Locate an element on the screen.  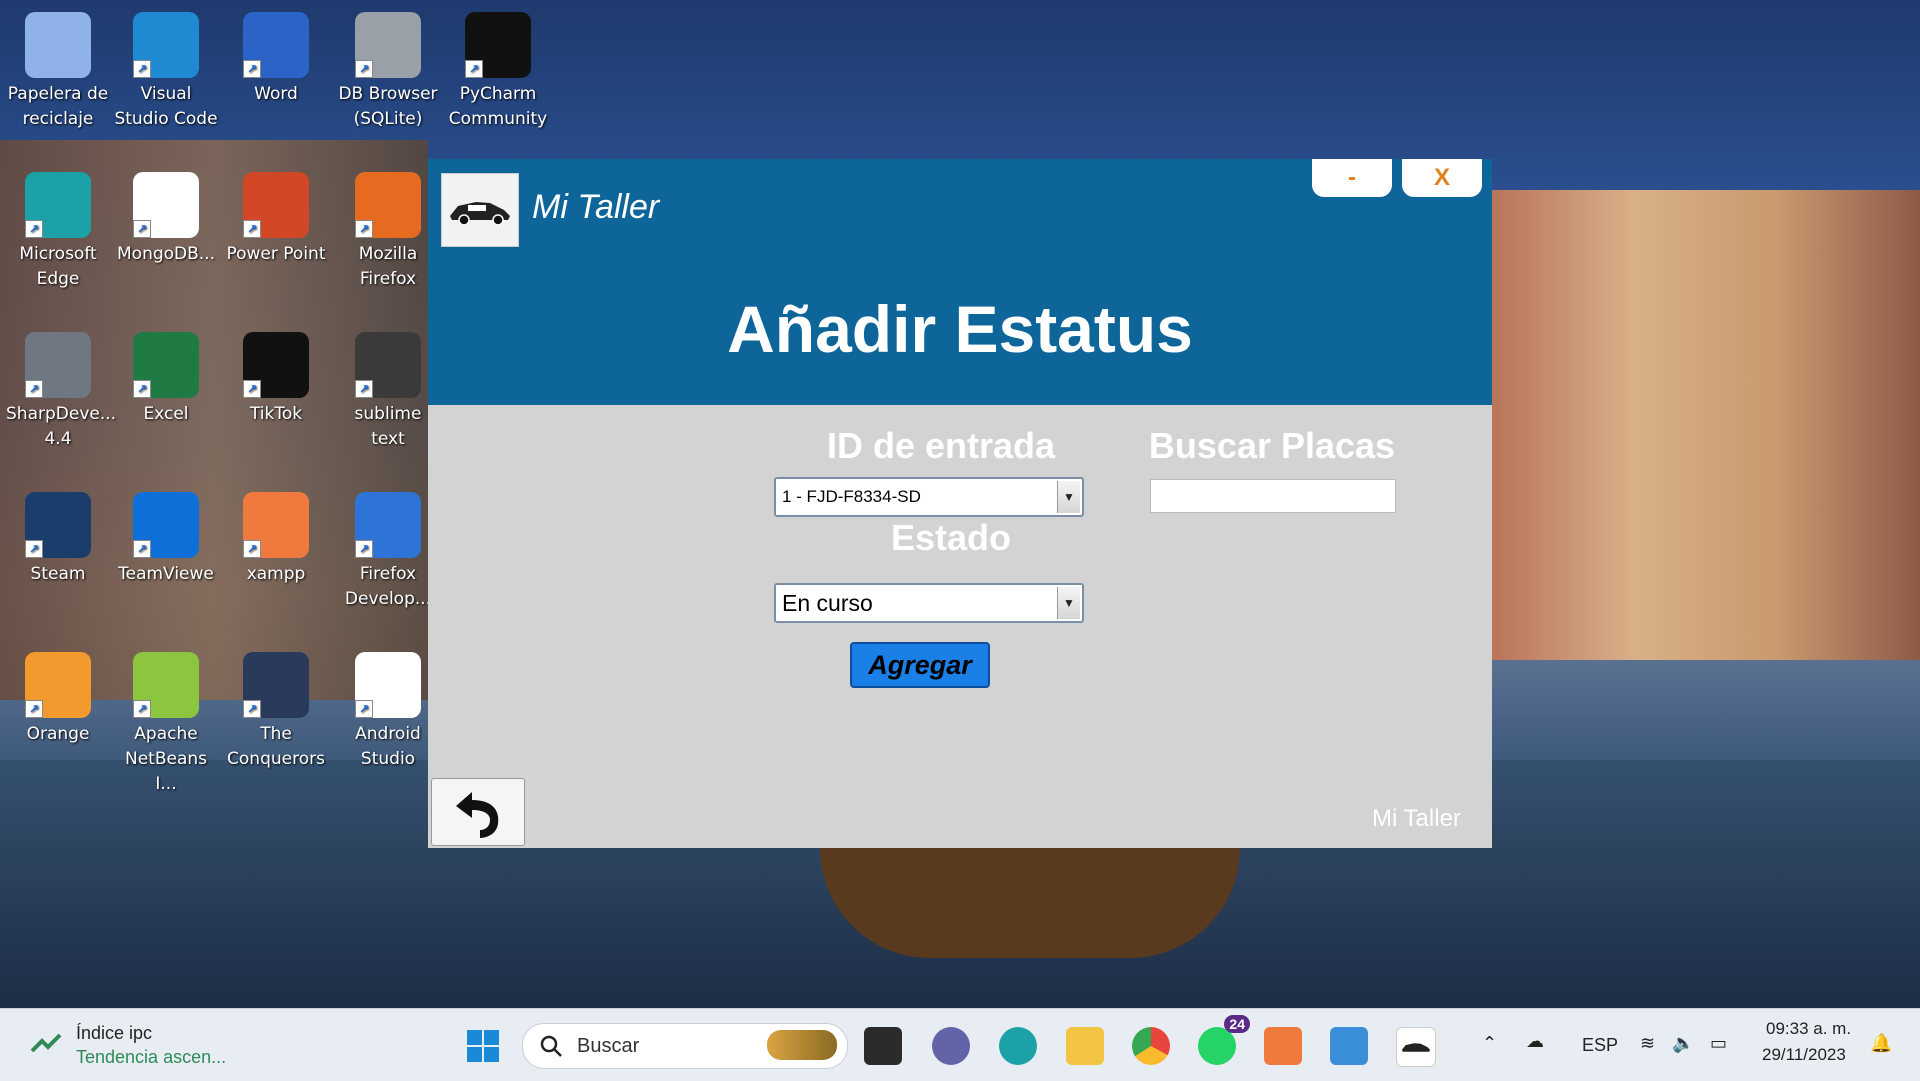
conquerors-icon: ↗ is located at coordinates (276, 685).